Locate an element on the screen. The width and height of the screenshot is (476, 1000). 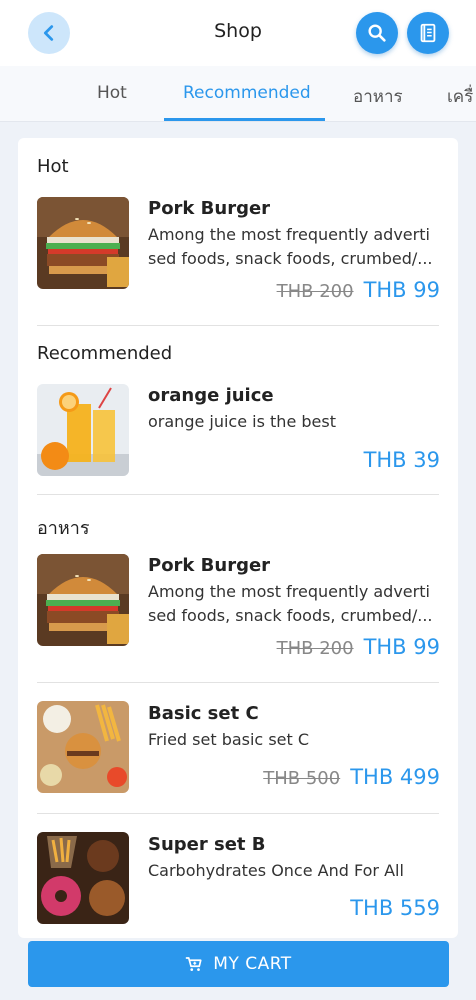
item-price: THB 559 is located at coordinates (395, 908).